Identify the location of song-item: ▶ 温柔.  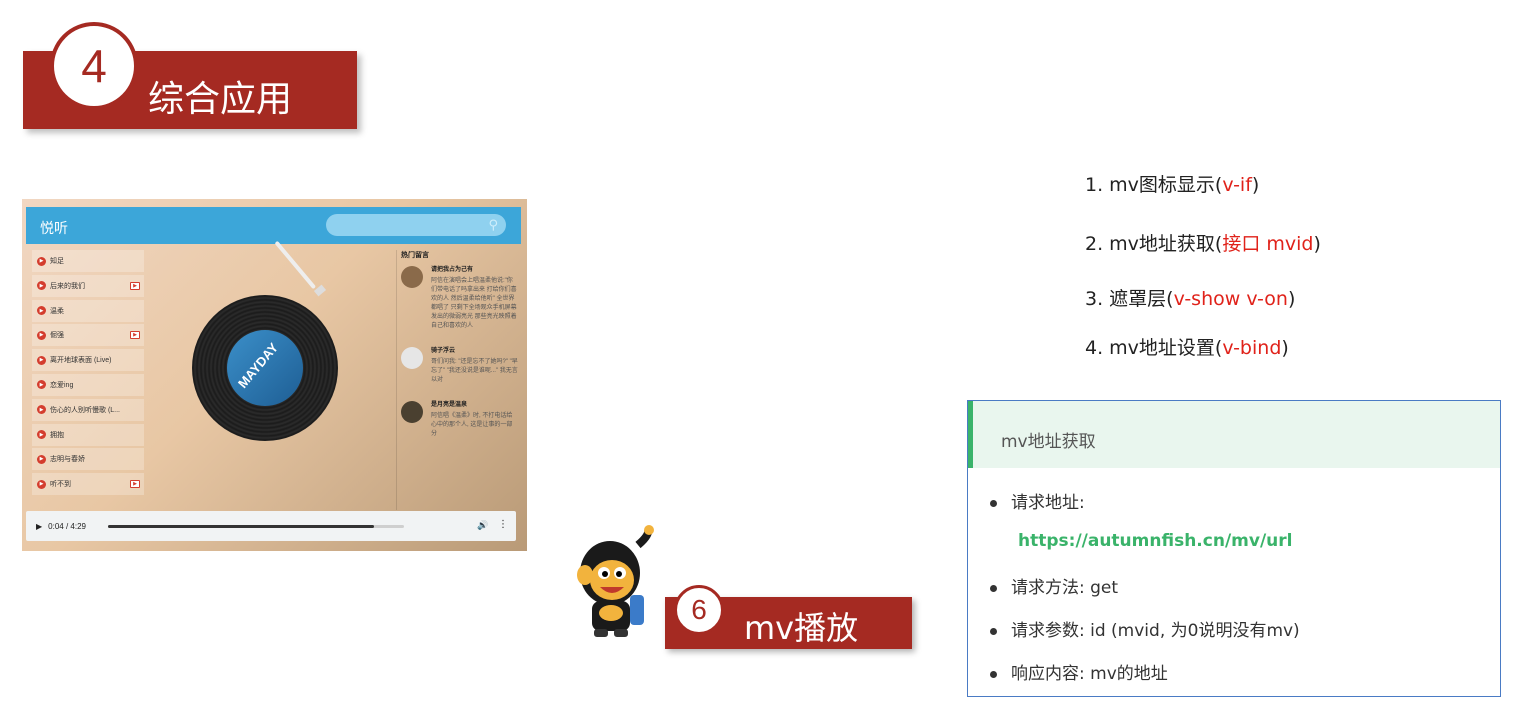
(88, 310).